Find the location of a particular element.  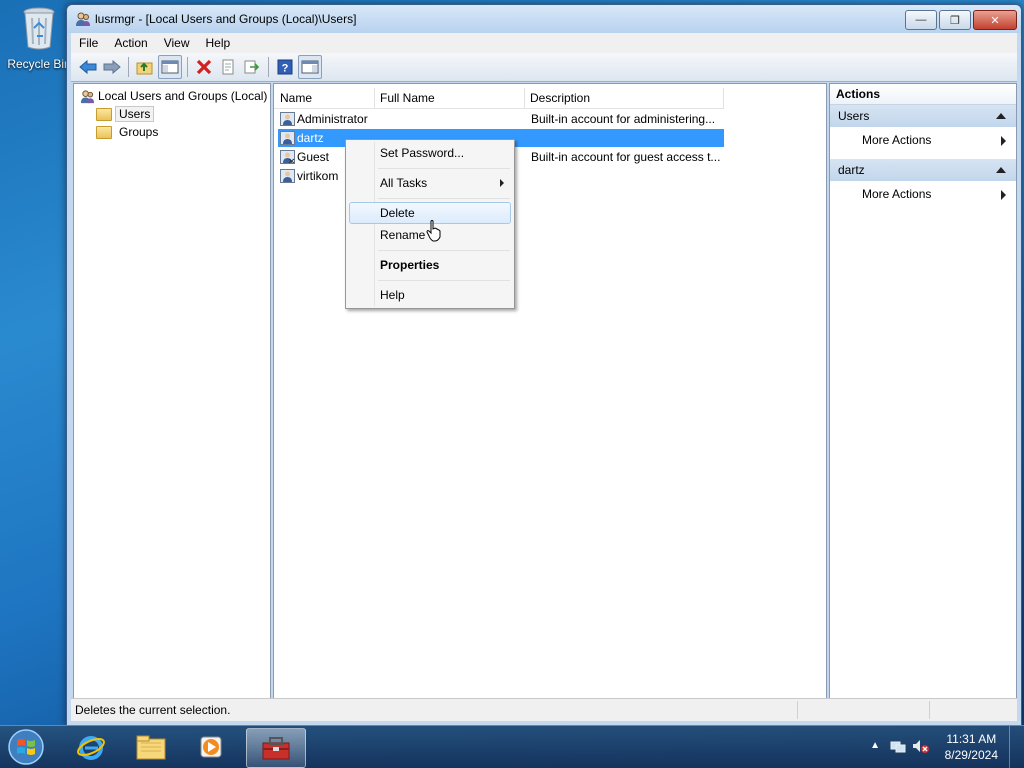

delete-toolbar-button is located at coordinates (204, 67).